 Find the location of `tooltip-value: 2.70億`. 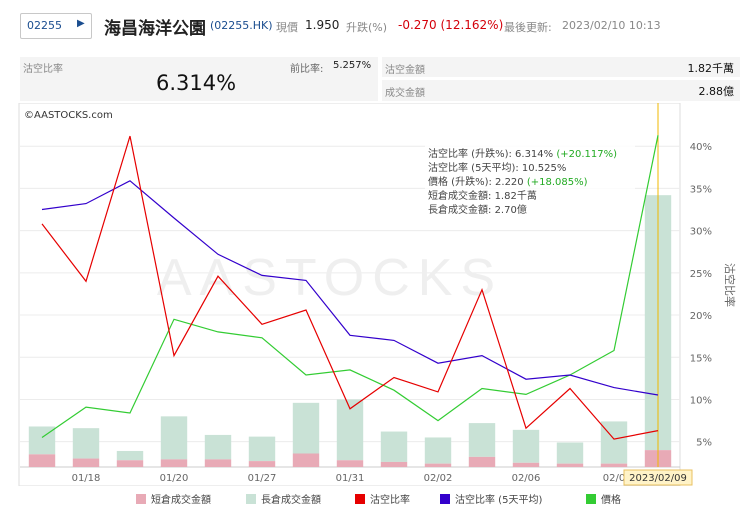

tooltip-value: 2.70億 is located at coordinates (511, 209).